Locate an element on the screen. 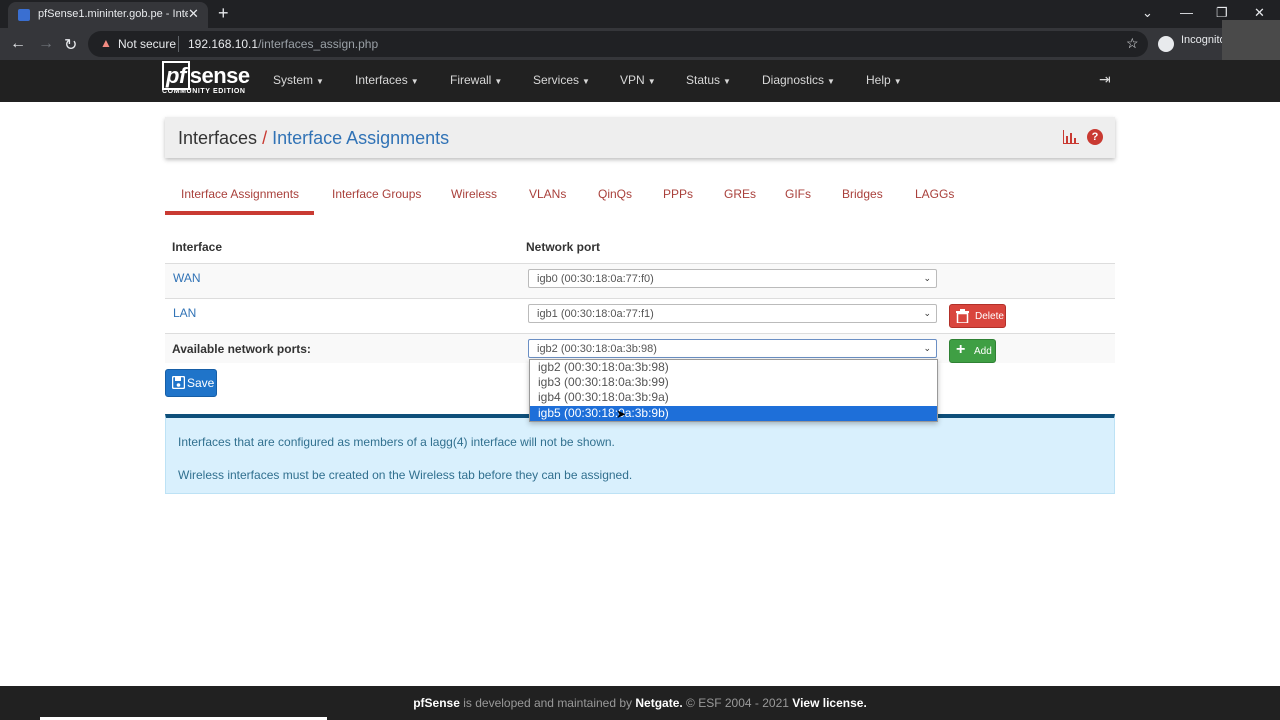  url-text: 192.168.10.1/interfaces_assign.php is located at coordinates (283, 44).